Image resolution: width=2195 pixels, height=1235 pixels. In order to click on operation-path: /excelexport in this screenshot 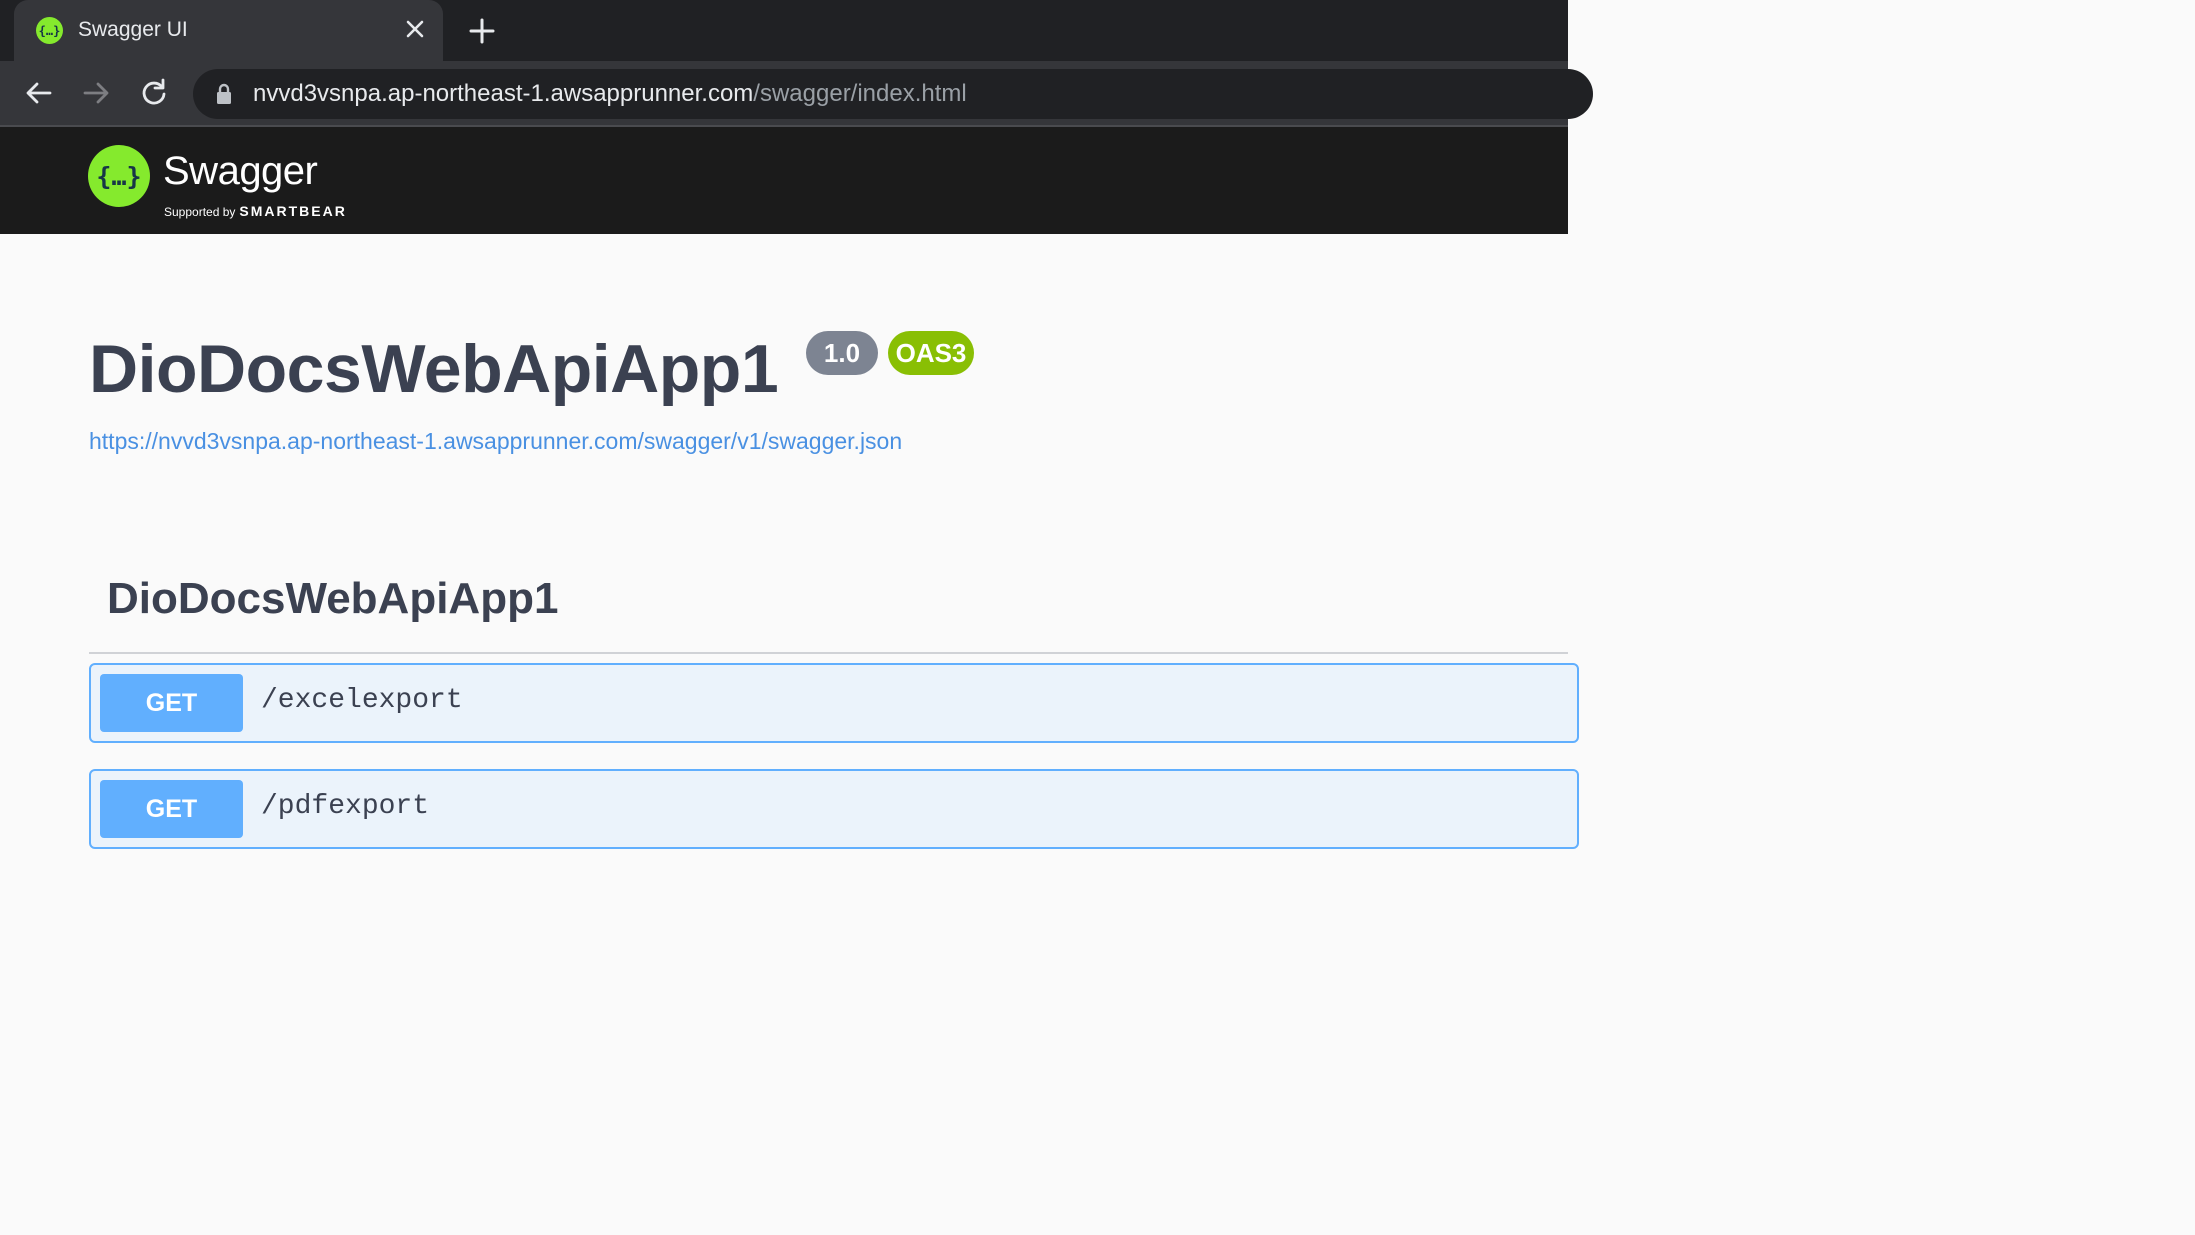, I will do `click(362, 700)`.